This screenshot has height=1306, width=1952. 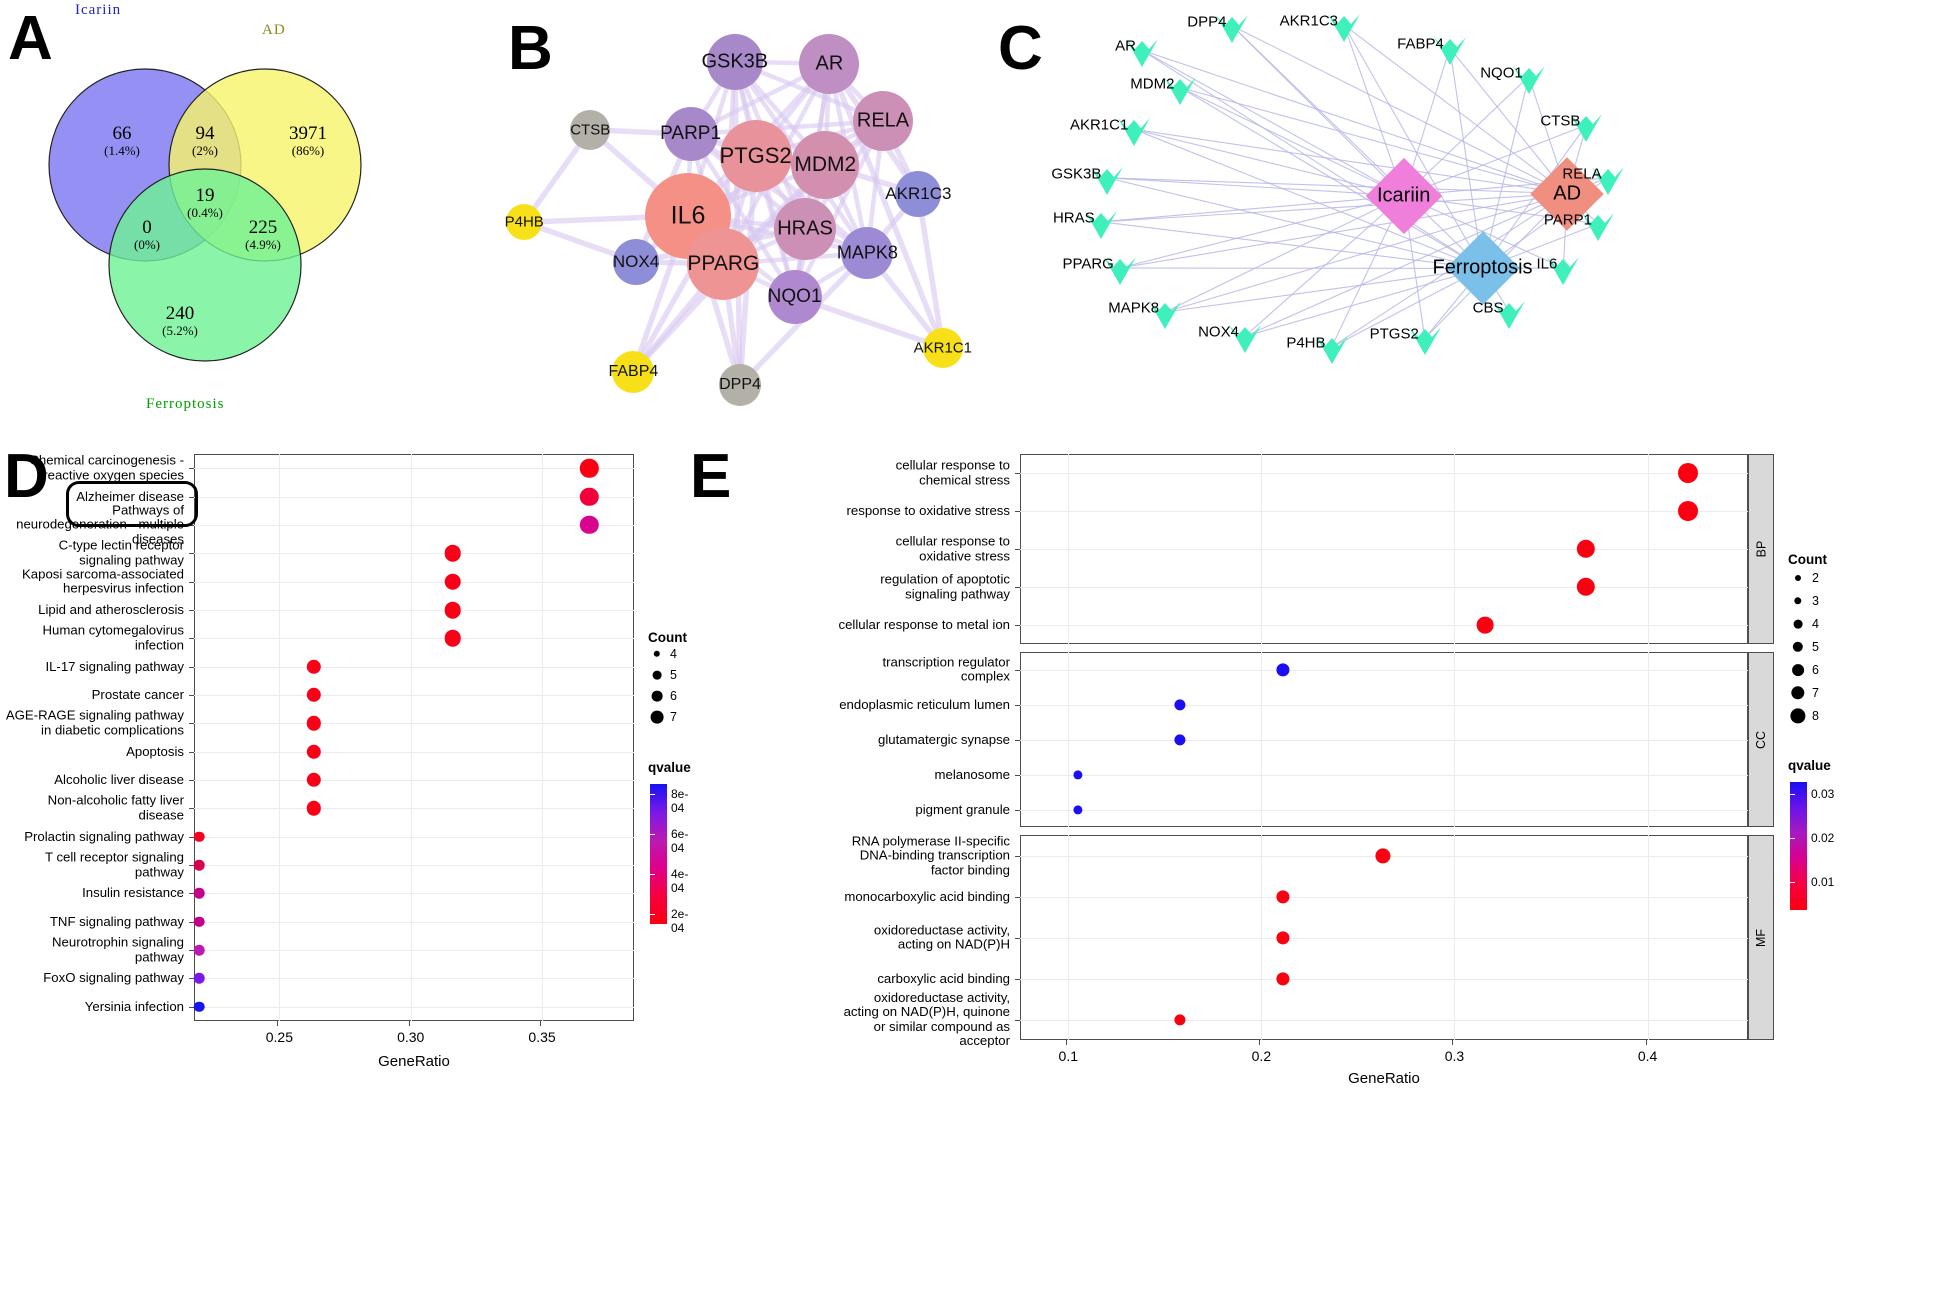 What do you see at coordinates (883, 120) in the screenshot?
I see `ppi-node-label-rela: RELA` at bounding box center [883, 120].